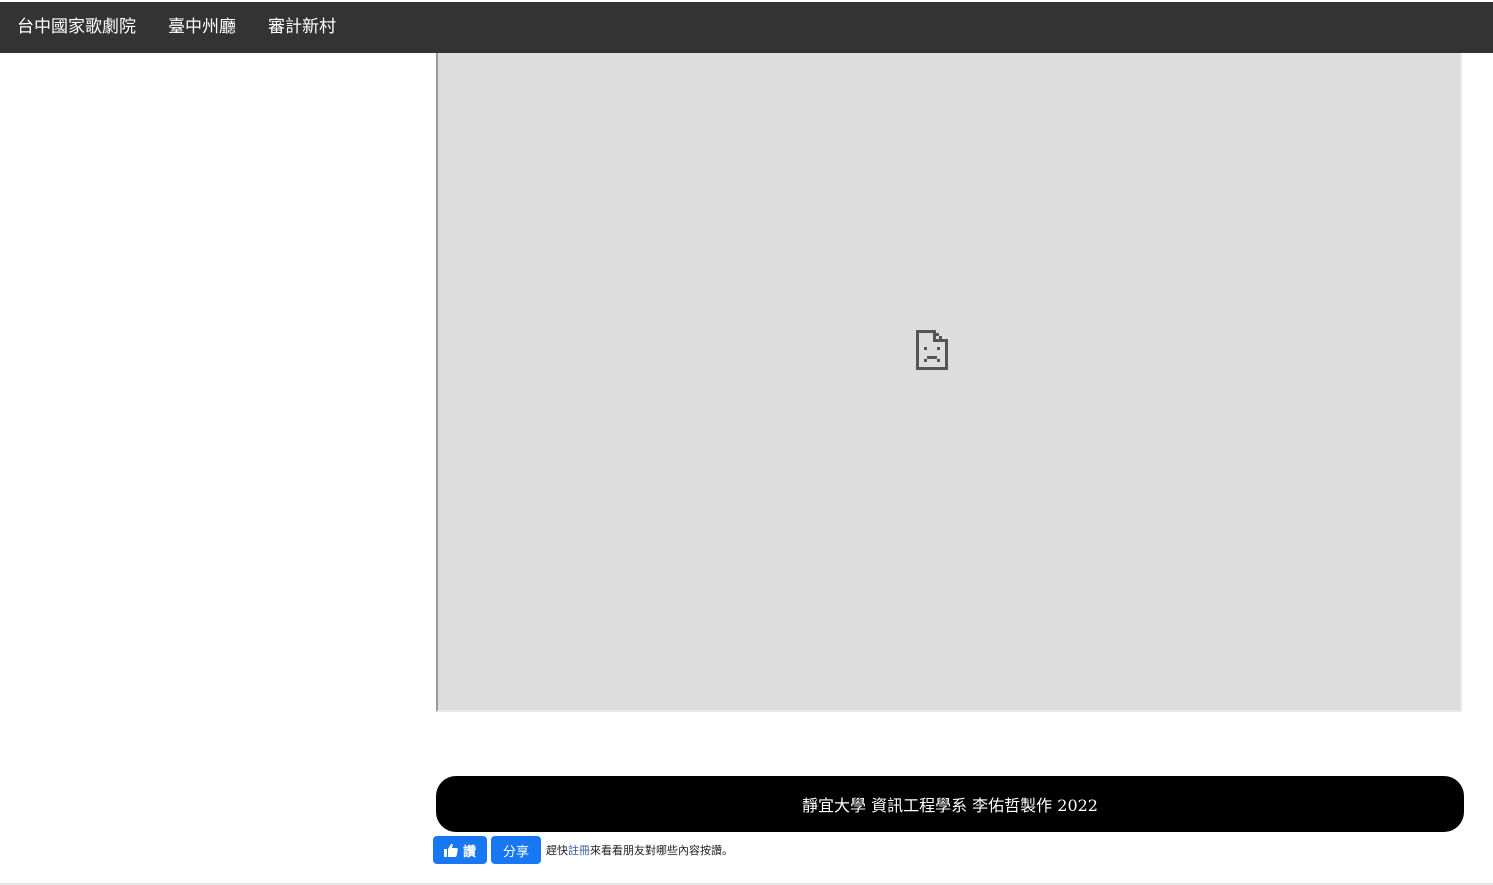  I want to click on nav-item-audit-village: 審計新村, so click(302, 27).